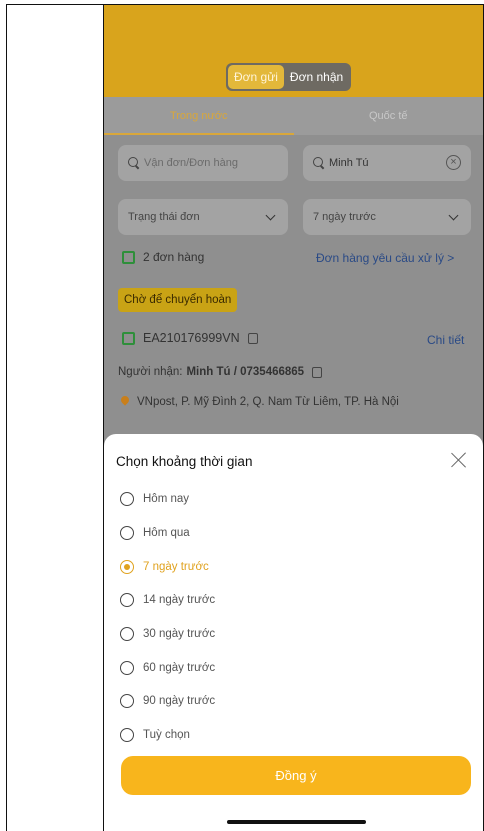 This screenshot has height=831, width=484. I want to click on tracking-code: EA210176999VN, so click(191, 338).